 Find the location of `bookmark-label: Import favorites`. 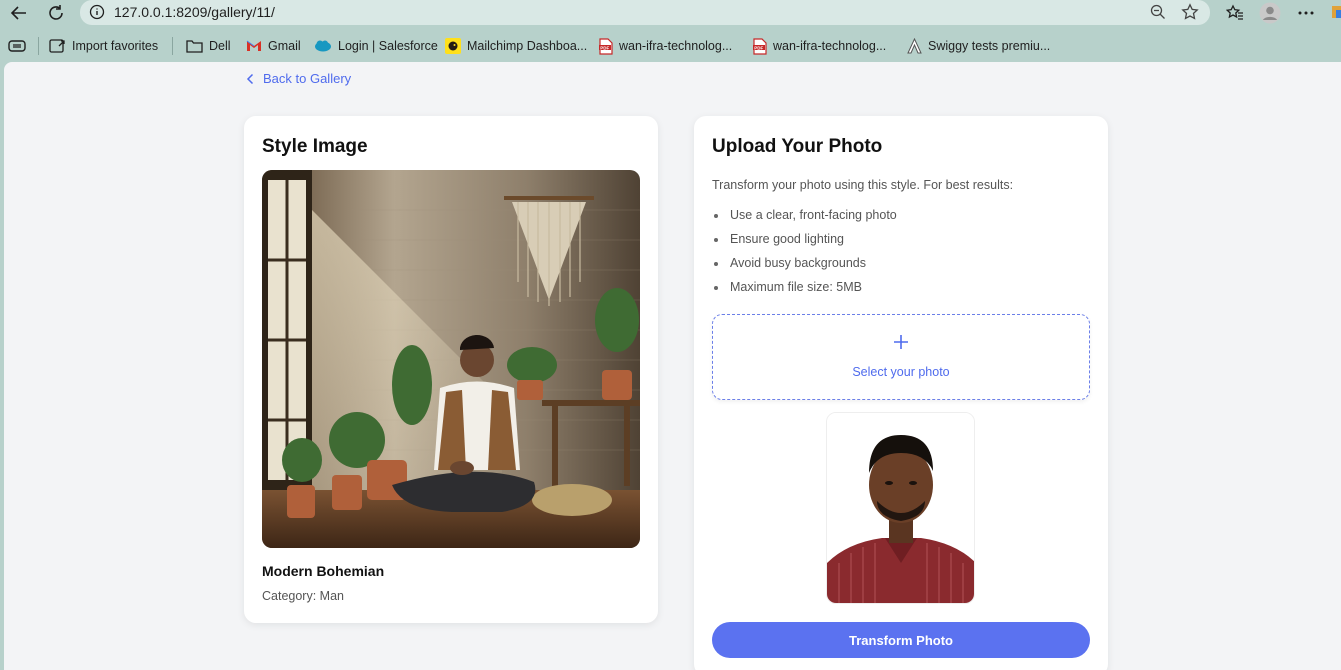

bookmark-label: Import favorites is located at coordinates (115, 46).